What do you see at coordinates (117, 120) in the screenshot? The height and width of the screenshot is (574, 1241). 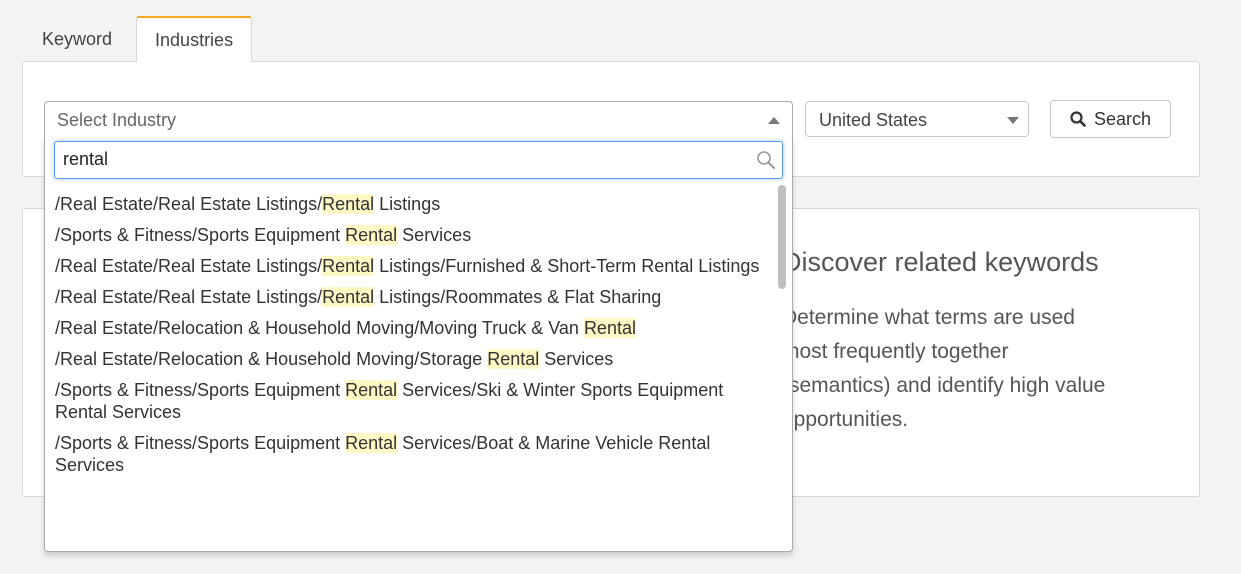 I see `industry-select-placeholder: Select Industry` at bounding box center [117, 120].